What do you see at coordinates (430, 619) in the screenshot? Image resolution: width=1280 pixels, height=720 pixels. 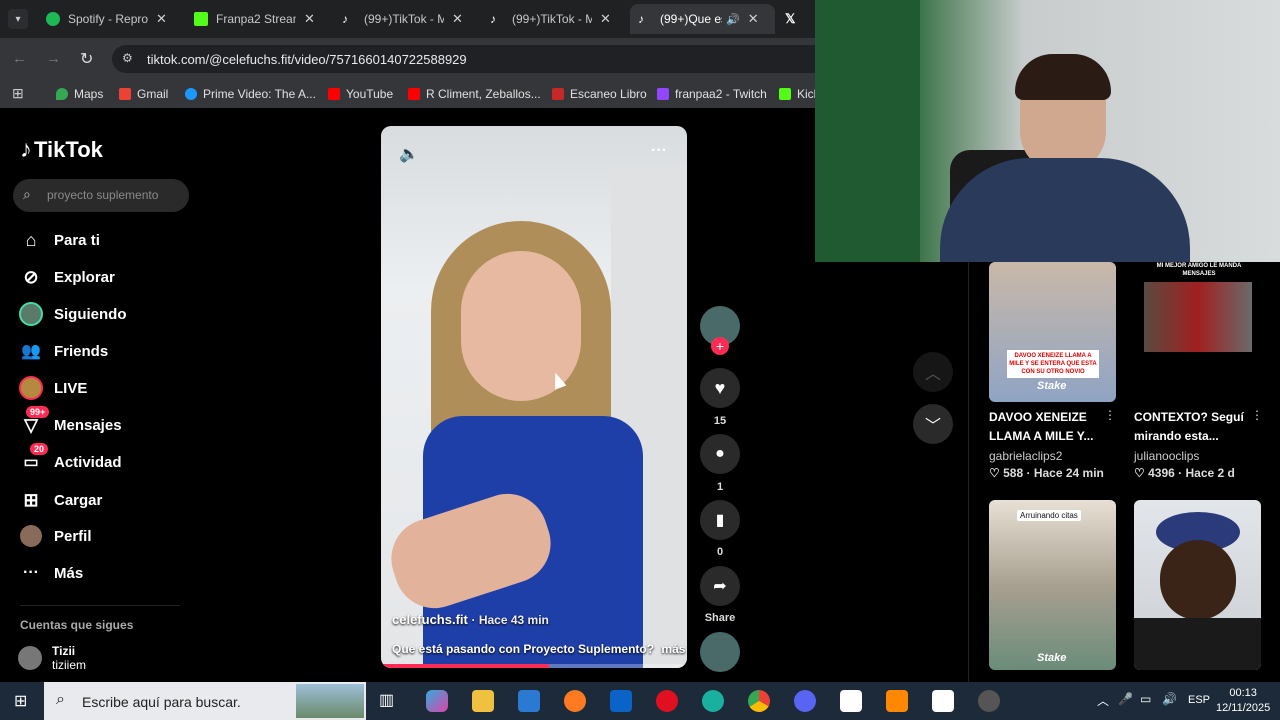 I see `video-author: celefuchs.fit` at bounding box center [430, 619].